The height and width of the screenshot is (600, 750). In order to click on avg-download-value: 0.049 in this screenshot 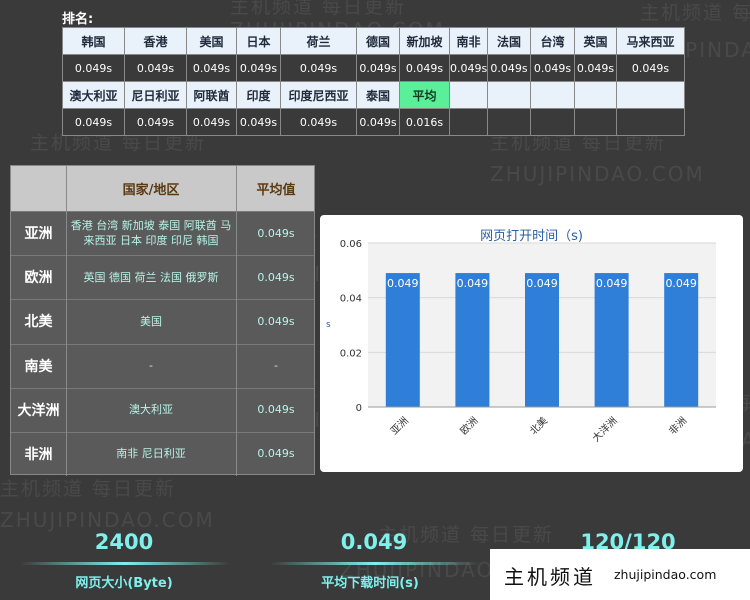, I will do `click(374, 542)`.